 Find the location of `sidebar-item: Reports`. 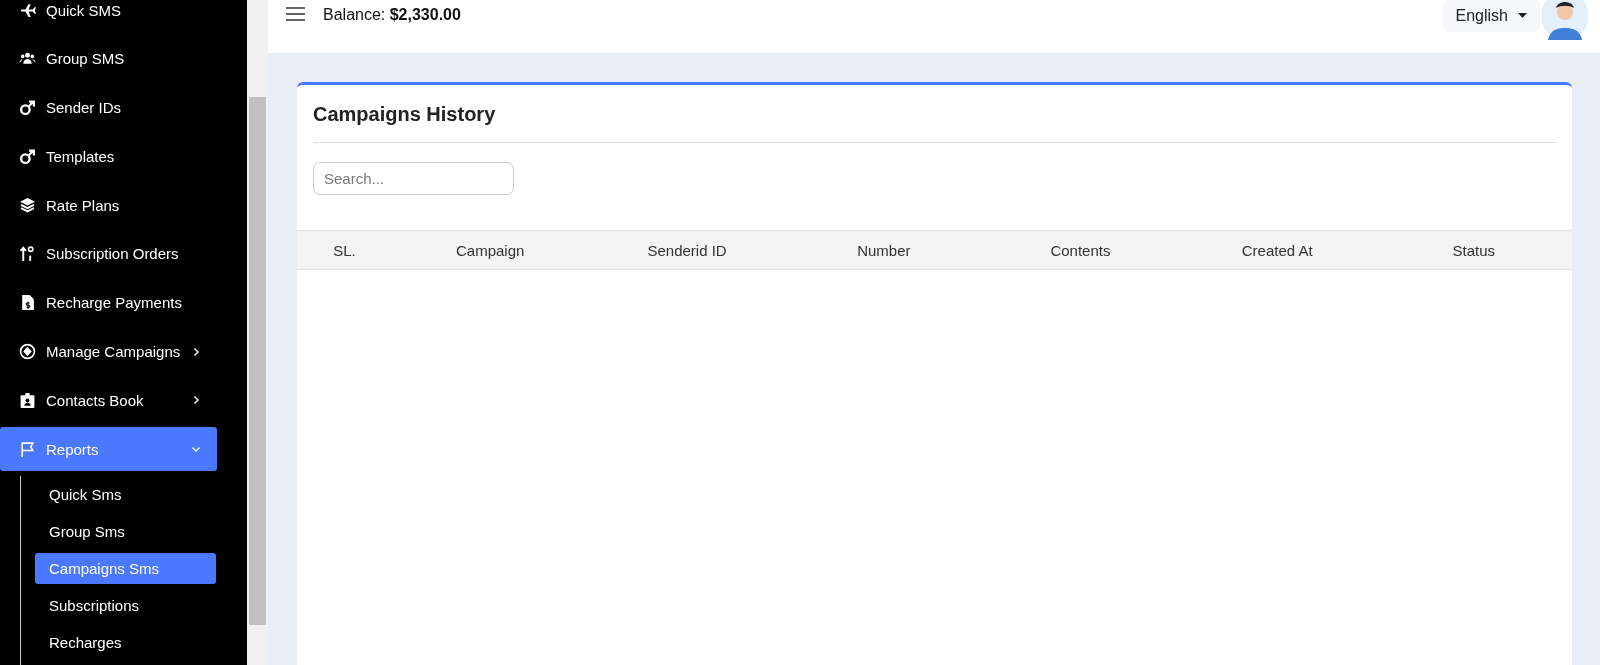

sidebar-item: Reports is located at coordinates (108, 449).